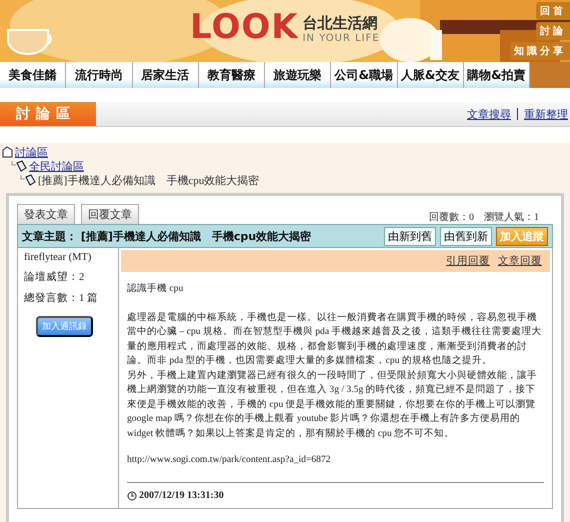  What do you see at coordinates (334, 339) in the screenshot?
I see `post-paragraph: 處理器是電腦的中樞系統，手機也是一樣。以往一般消費者在購買手機的時候，容易忽視手機當中的心臟 – cpu 規格。而在智慧型手機與 pda 手機越來越普及之後，這類手機往往需要處理大量的應用程式，而處理器的效能、規格，都會影響到手機的處理速度，漸漸受到消費者的討論。而非 pda 型的手機，也因需要處理大量的多媒體檔案，cpu 的規格也隨之提升。` at bounding box center [334, 339].